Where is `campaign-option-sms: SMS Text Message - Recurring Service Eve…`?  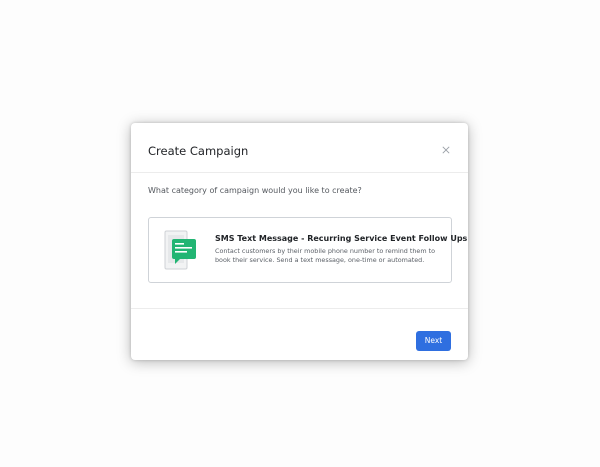 campaign-option-sms: SMS Text Message - Recurring Service Eve… is located at coordinates (307, 250).